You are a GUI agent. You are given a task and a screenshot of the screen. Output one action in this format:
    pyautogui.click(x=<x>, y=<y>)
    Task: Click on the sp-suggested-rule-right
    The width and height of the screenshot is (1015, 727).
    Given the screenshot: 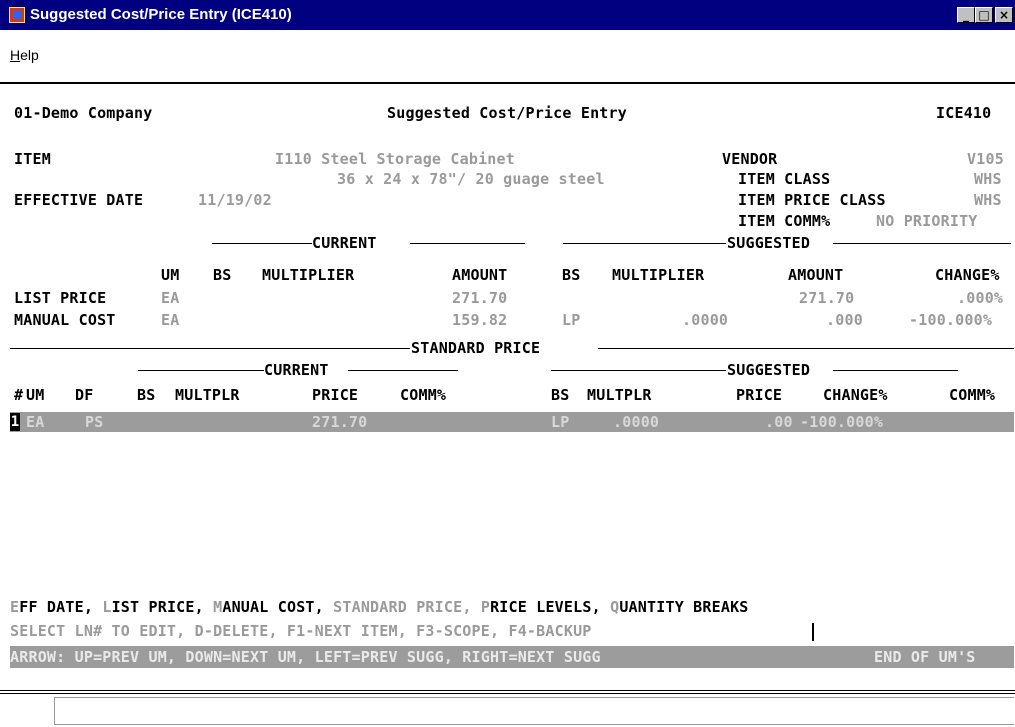 What is the action you would take?
    pyautogui.click(x=895, y=370)
    